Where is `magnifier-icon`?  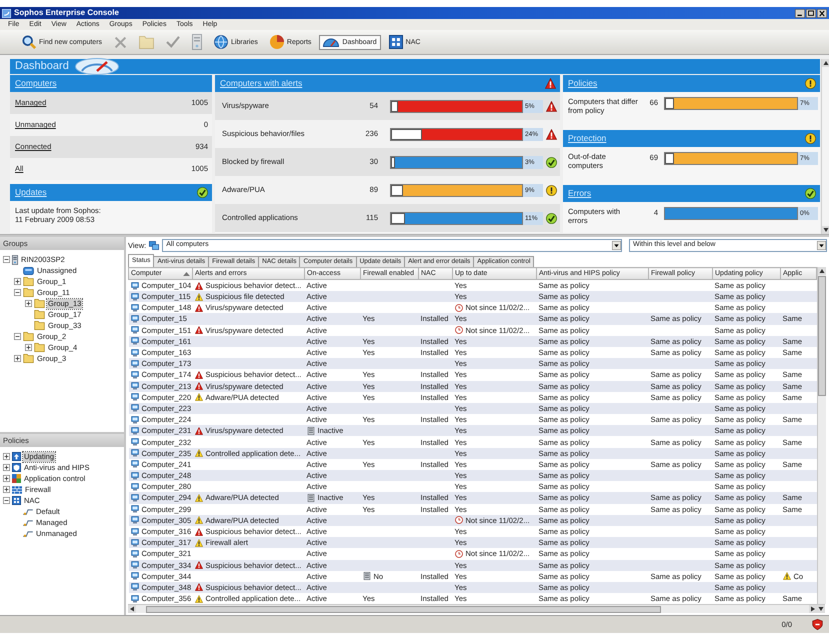 magnifier-icon is located at coordinates (29, 42).